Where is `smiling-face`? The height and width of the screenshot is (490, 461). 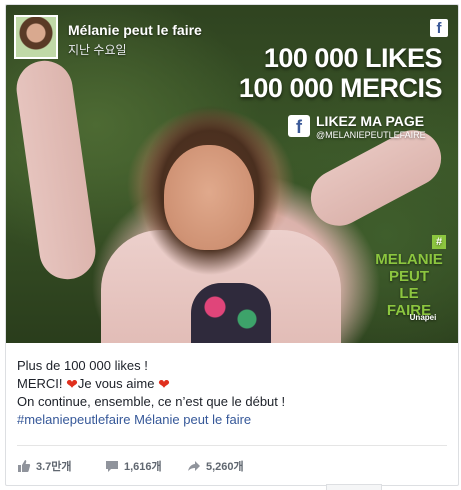
smiling-face is located at coordinates (209, 197).